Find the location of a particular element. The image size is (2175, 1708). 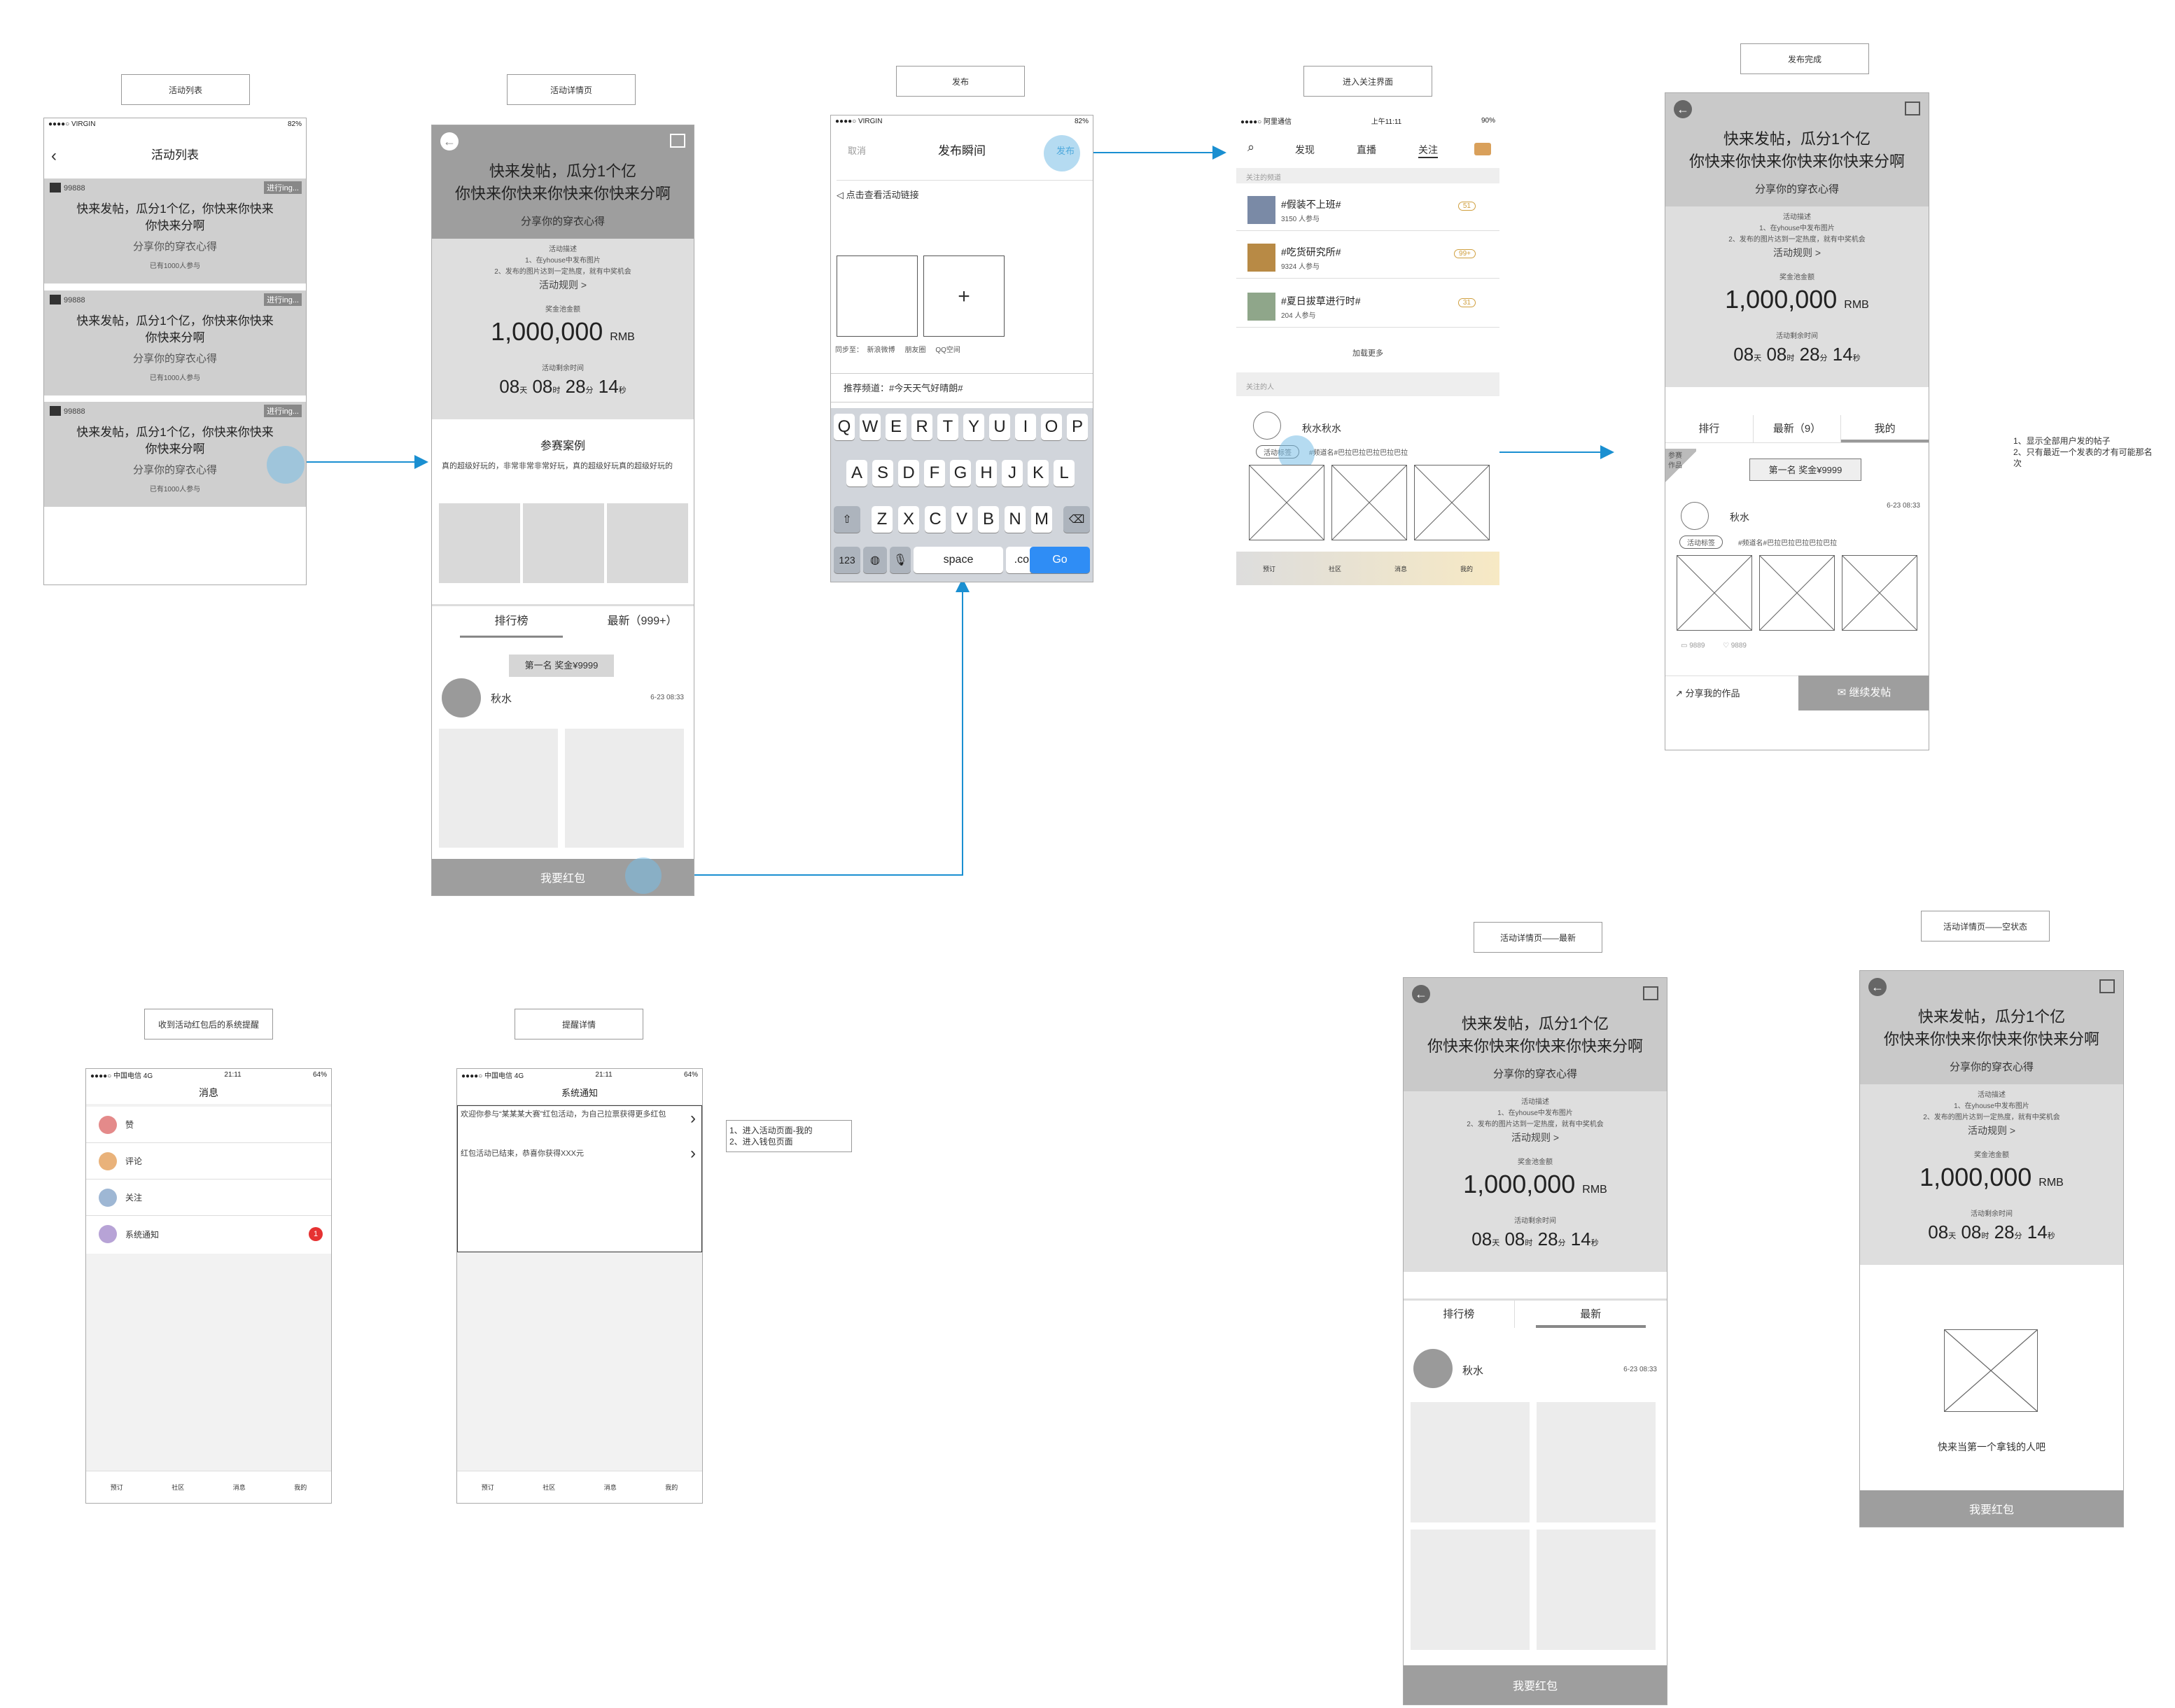

key-x: X is located at coordinates (909, 519).